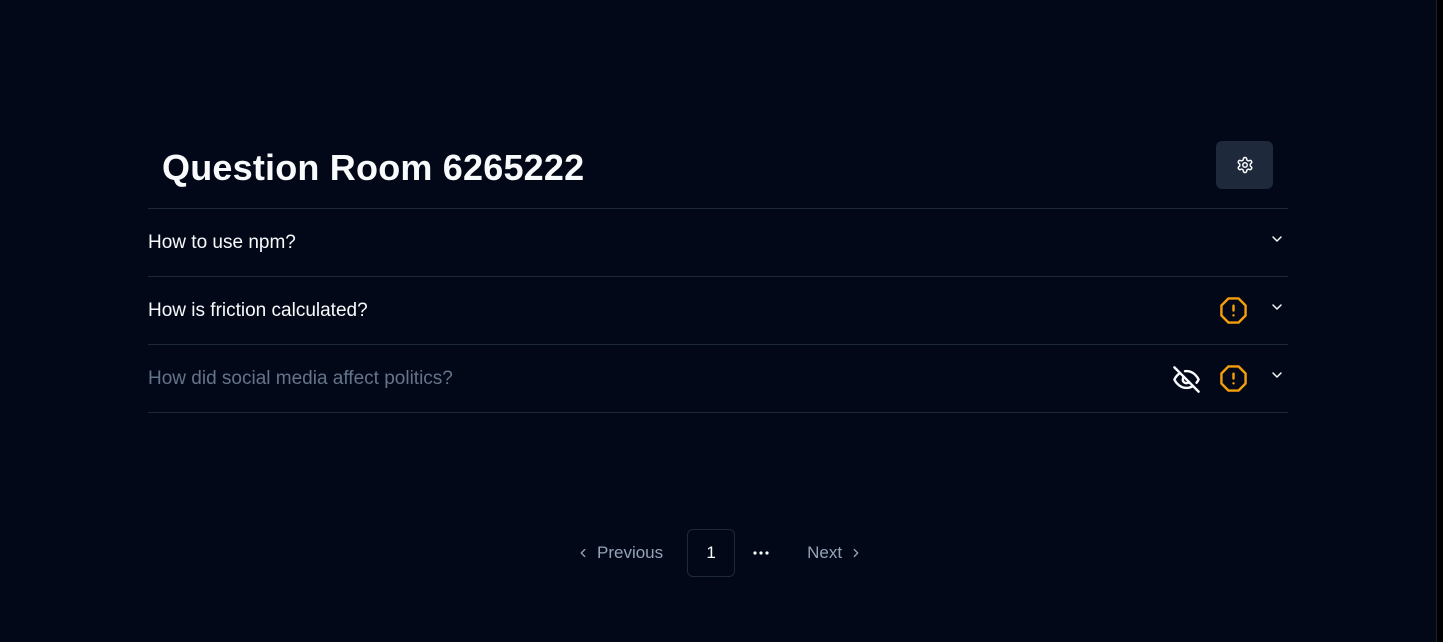 The width and height of the screenshot is (1443, 642). I want to click on chevron-left-icon, so click(583, 553).